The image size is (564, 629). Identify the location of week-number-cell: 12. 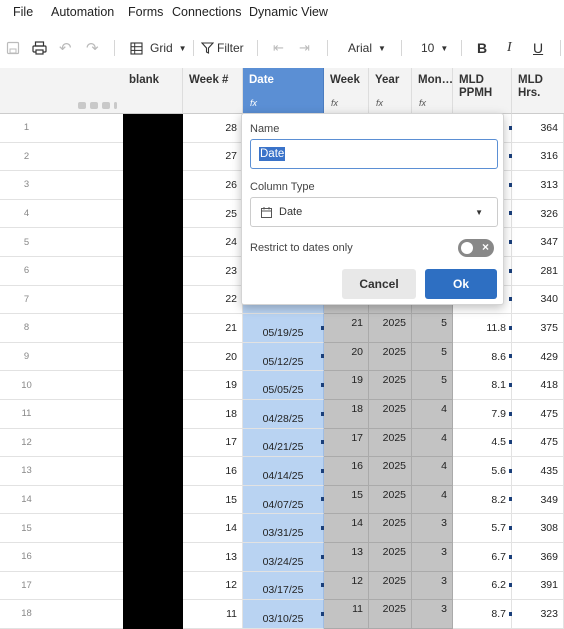
(213, 586).